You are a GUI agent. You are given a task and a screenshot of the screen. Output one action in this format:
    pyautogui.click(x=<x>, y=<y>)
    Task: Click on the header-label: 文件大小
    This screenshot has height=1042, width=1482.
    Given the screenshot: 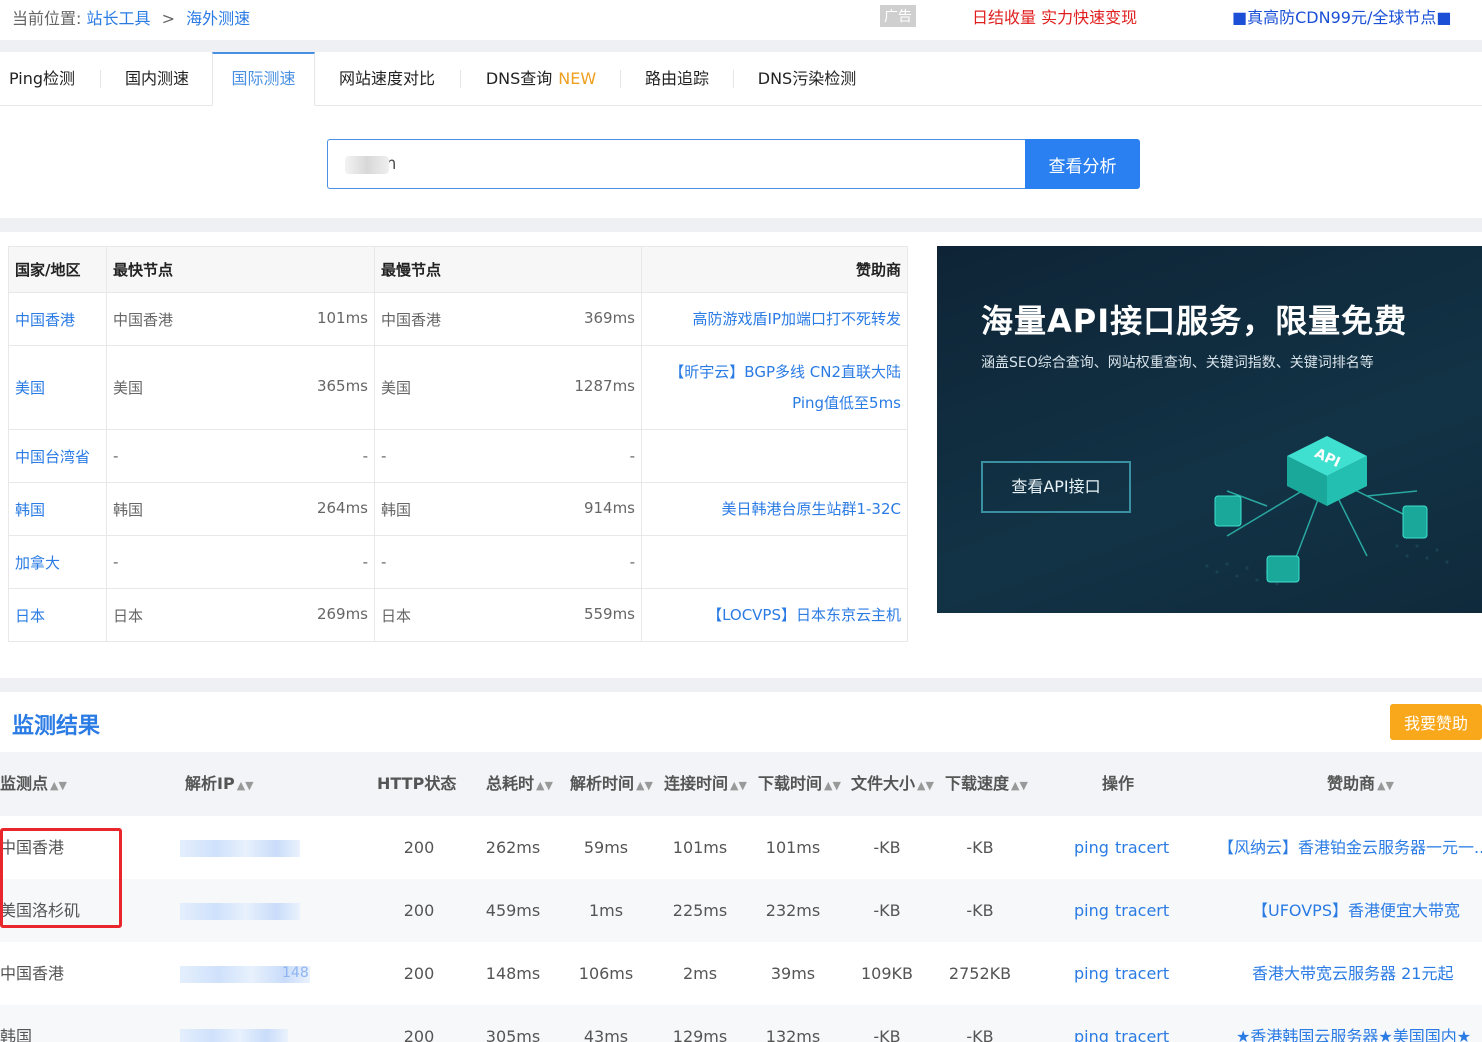 What is the action you would take?
    pyautogui.click(x=883, y=783)
    